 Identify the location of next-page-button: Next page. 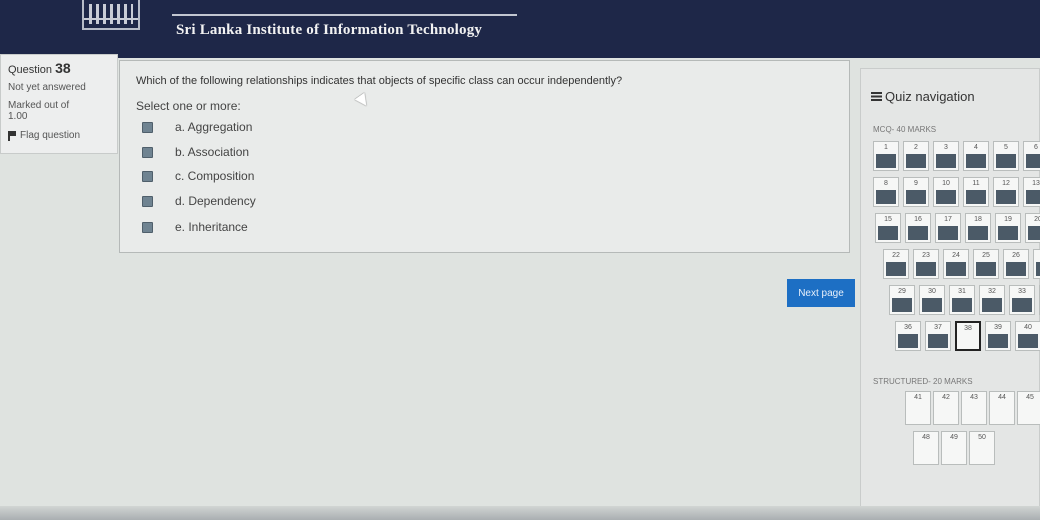
(821, 293).